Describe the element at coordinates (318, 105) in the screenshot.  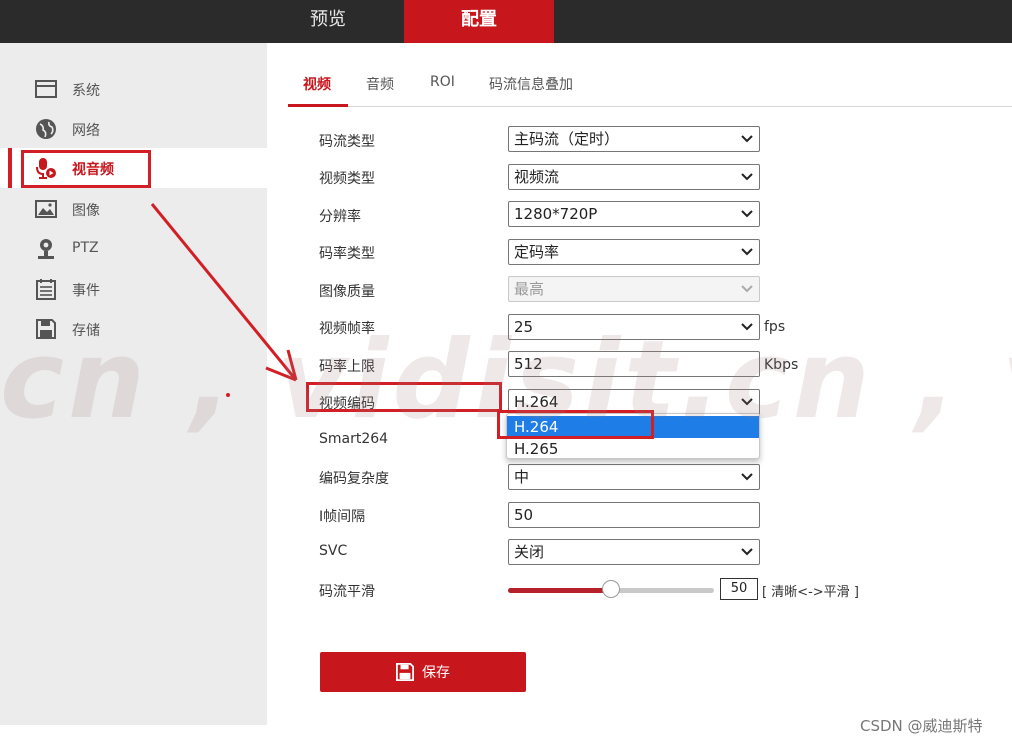
I see `tab-active-underline` at that location.